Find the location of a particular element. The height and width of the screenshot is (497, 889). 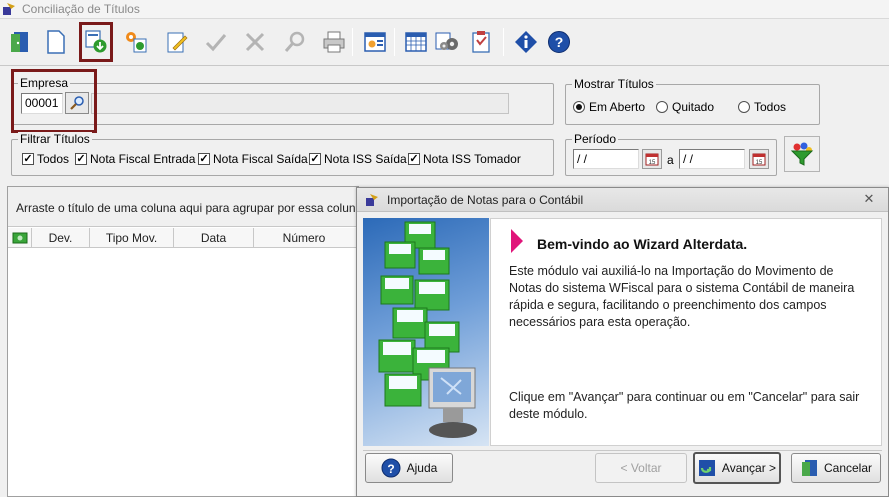

check-nota-iss-saida: ✓ Nota ISS Saída is located at coordinates (358, 159).